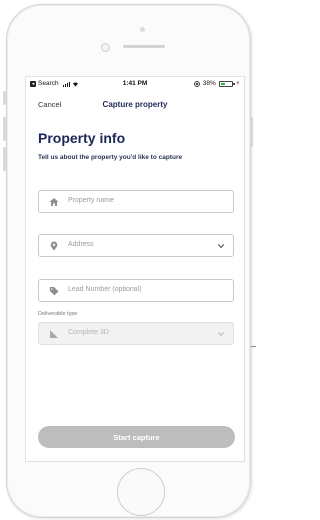 The width and height of the screenshot is (320, 520). I want to click on start-capture-button: Start capture, so click(136, 437).